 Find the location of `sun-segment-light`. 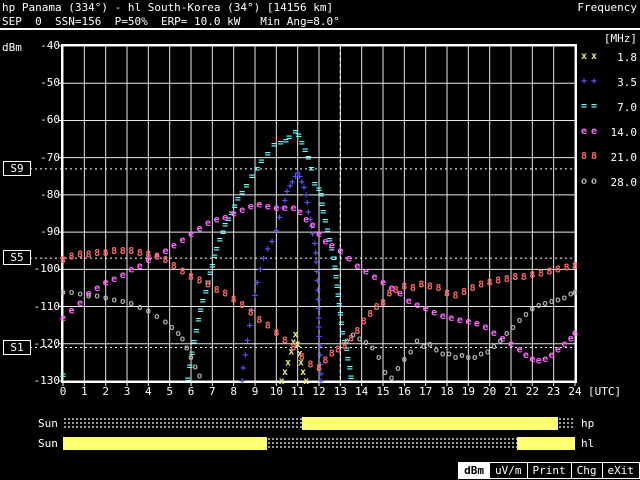

sun-segment-light is located at coordinates (429, 423).